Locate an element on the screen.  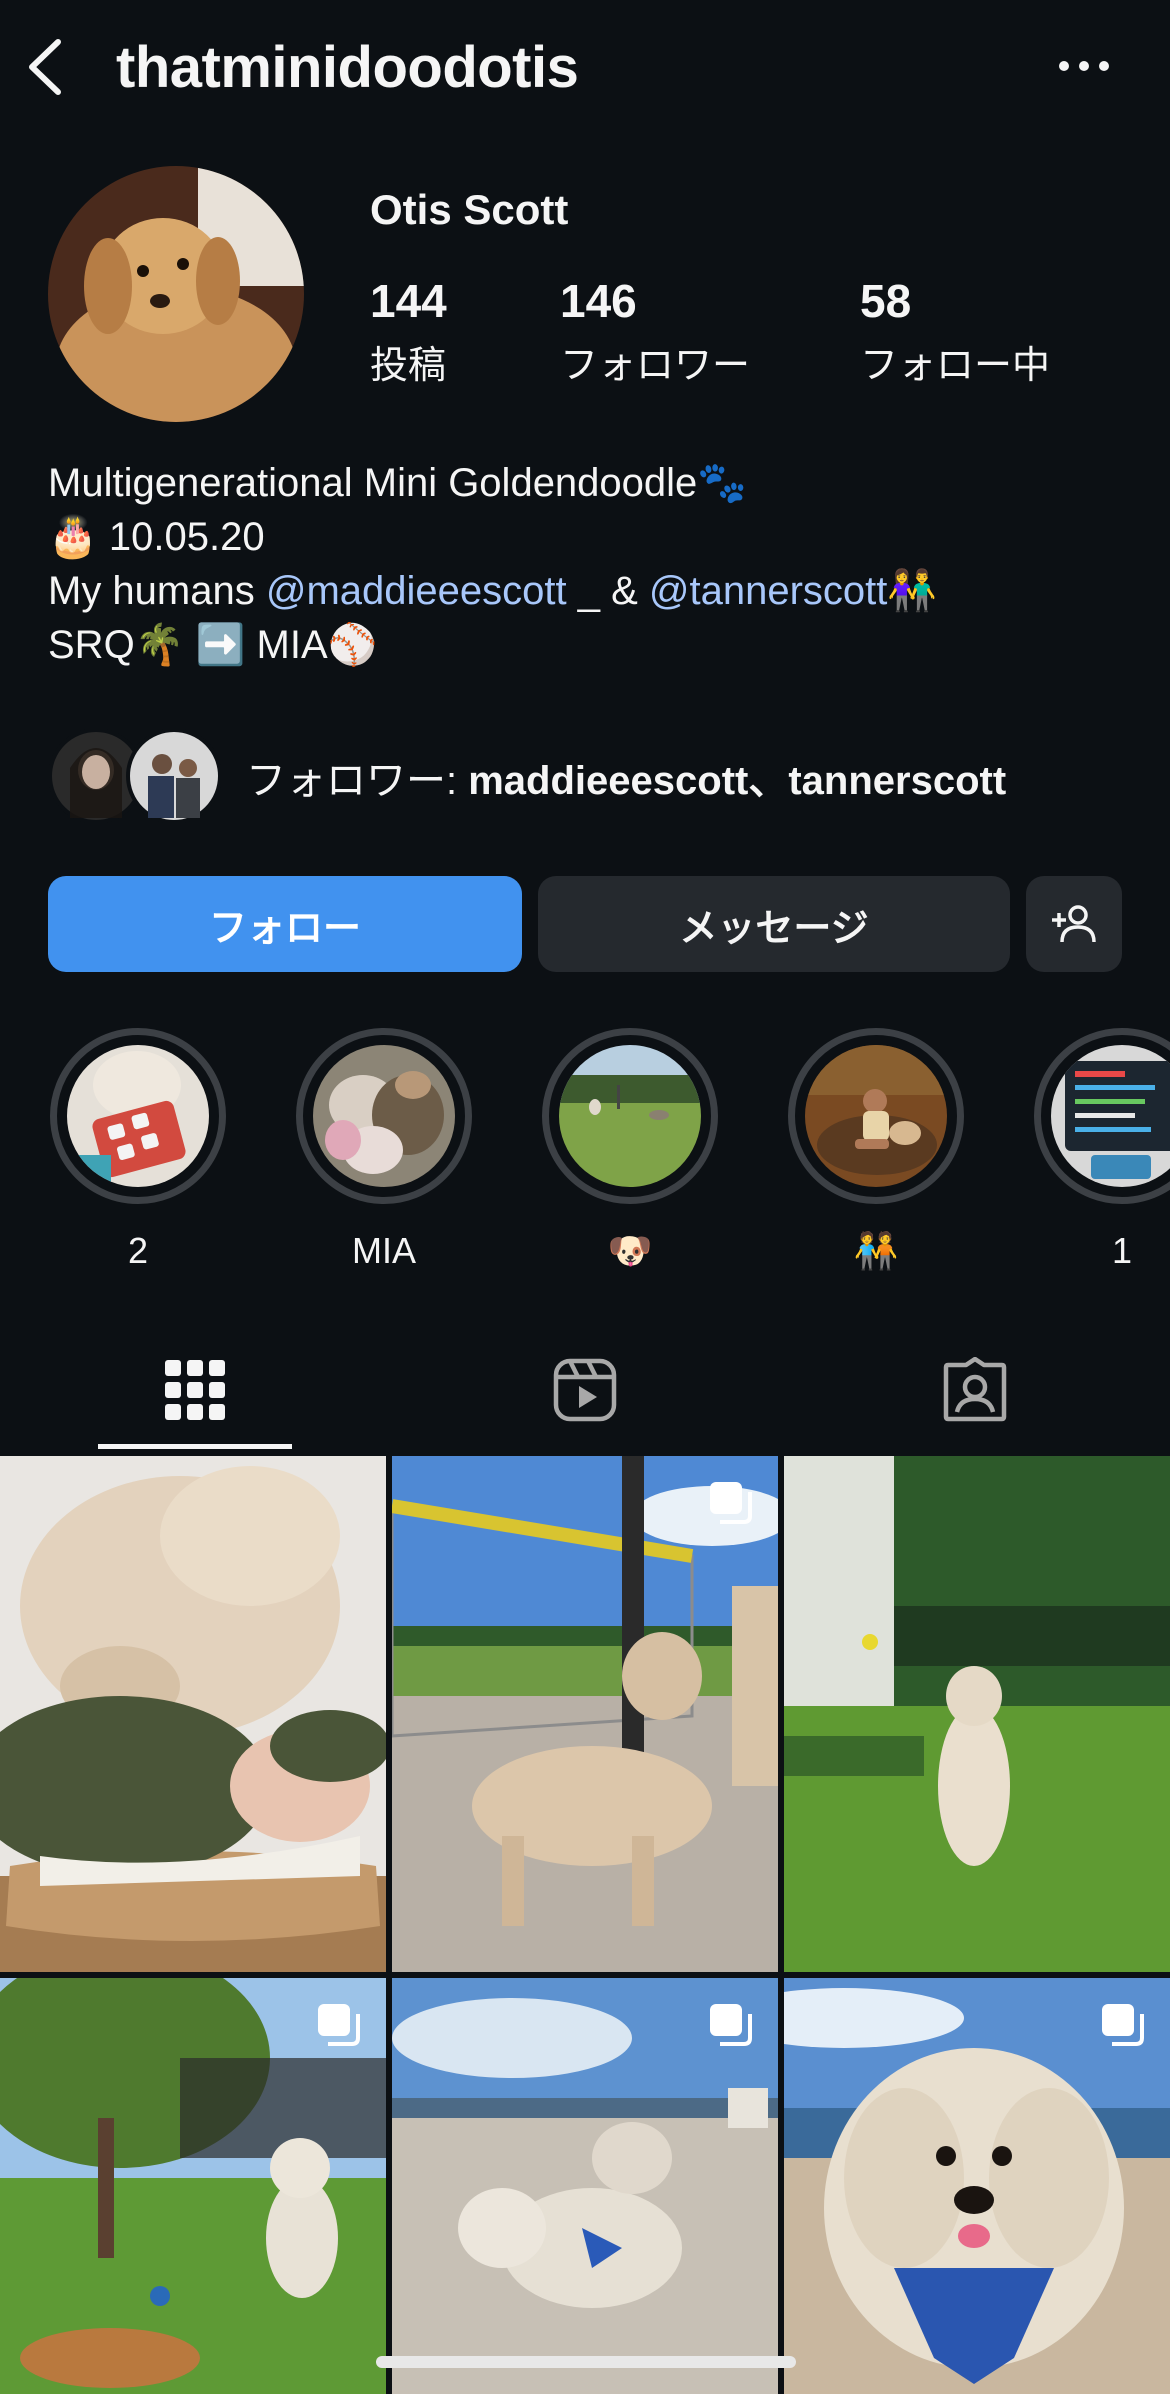
story-highlight: 1 is located at coordinates (1098, 1151).